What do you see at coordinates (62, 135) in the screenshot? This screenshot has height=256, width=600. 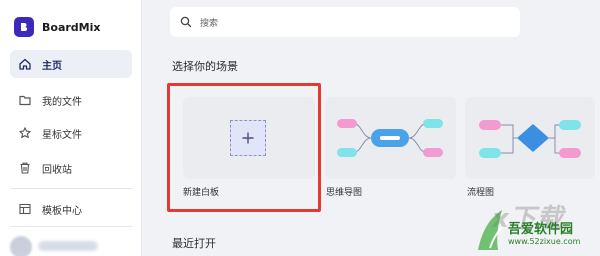 I see `sidebar-item-label: 星标文件` at bounding box center [62, 135].